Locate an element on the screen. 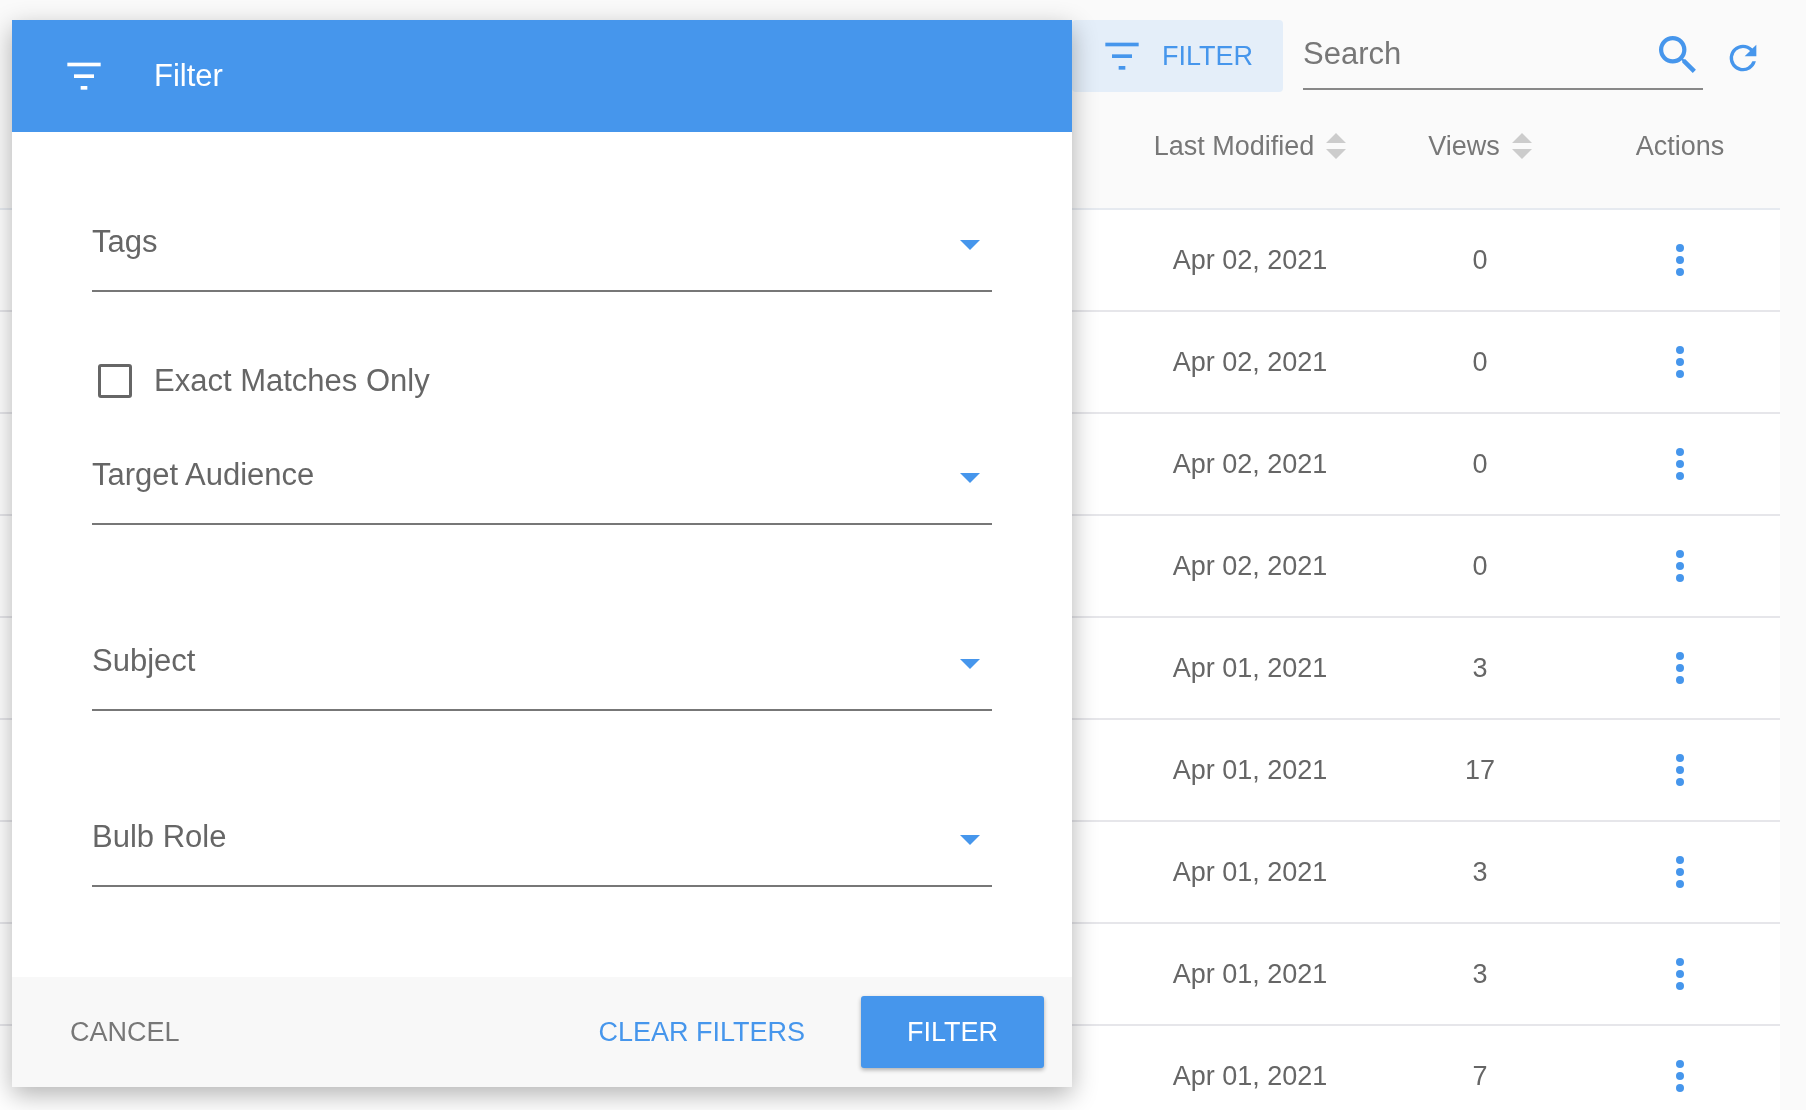 The image size is (1806, 1110). dropdown-field: Bulb Role is located at coordinates (542, 847).